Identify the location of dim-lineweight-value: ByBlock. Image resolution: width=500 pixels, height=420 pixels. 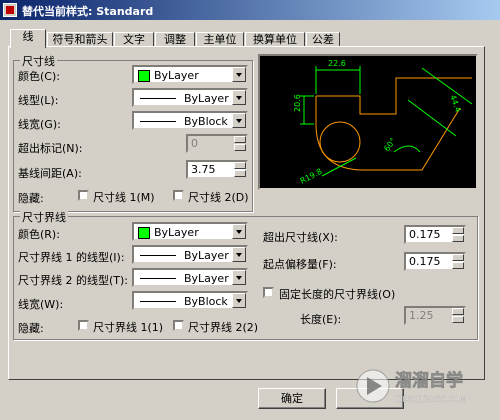
(206, 121).